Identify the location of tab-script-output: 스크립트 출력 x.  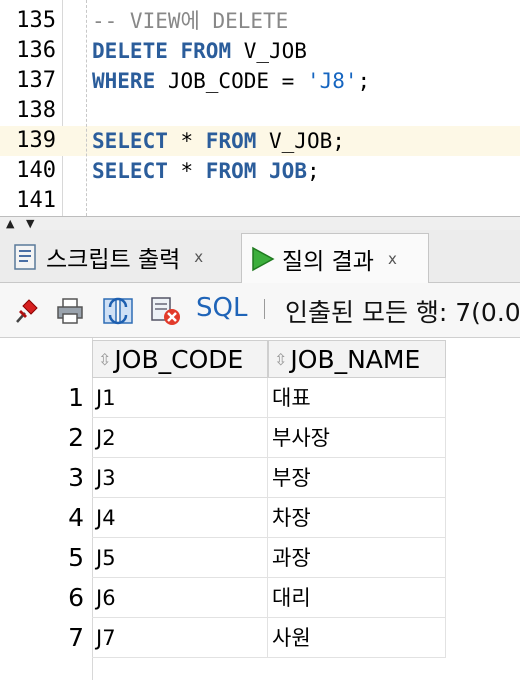
(121, 257).